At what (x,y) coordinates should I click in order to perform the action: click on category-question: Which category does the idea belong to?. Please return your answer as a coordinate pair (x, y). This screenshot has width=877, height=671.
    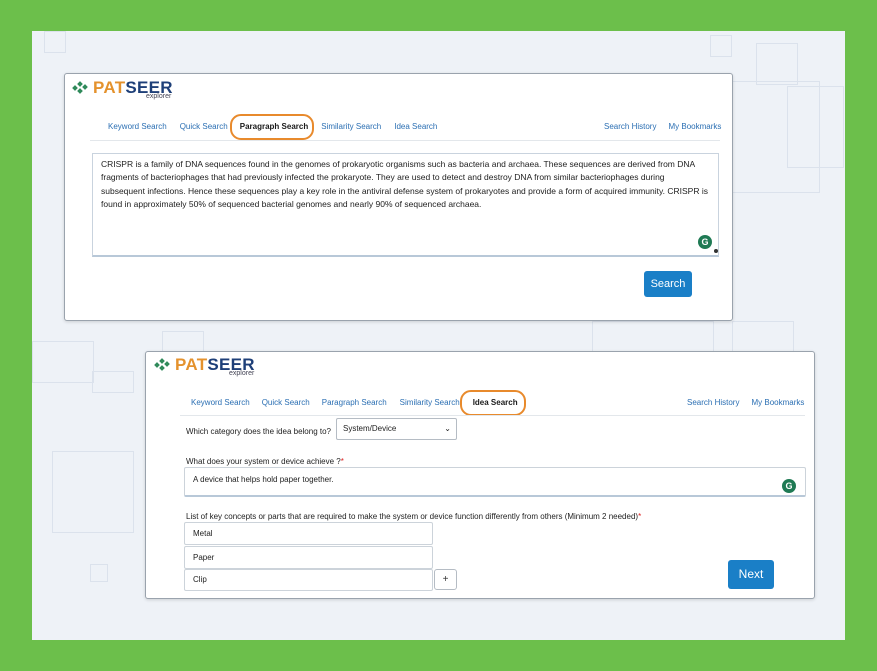
    Looking at the image, I should click on (258, 431).